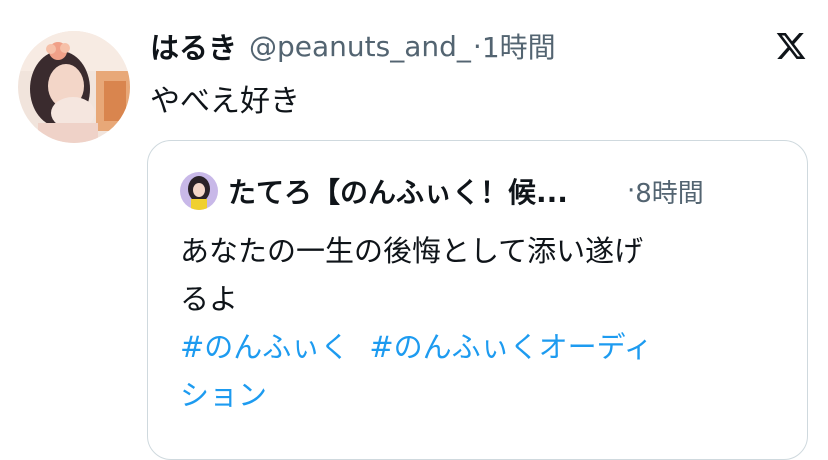 The width and height of the screenshot is (828, 460). I want to click on quoted-tweet-header: たてろ【のんふぃく！候... · 8時間, so click(442, 191).